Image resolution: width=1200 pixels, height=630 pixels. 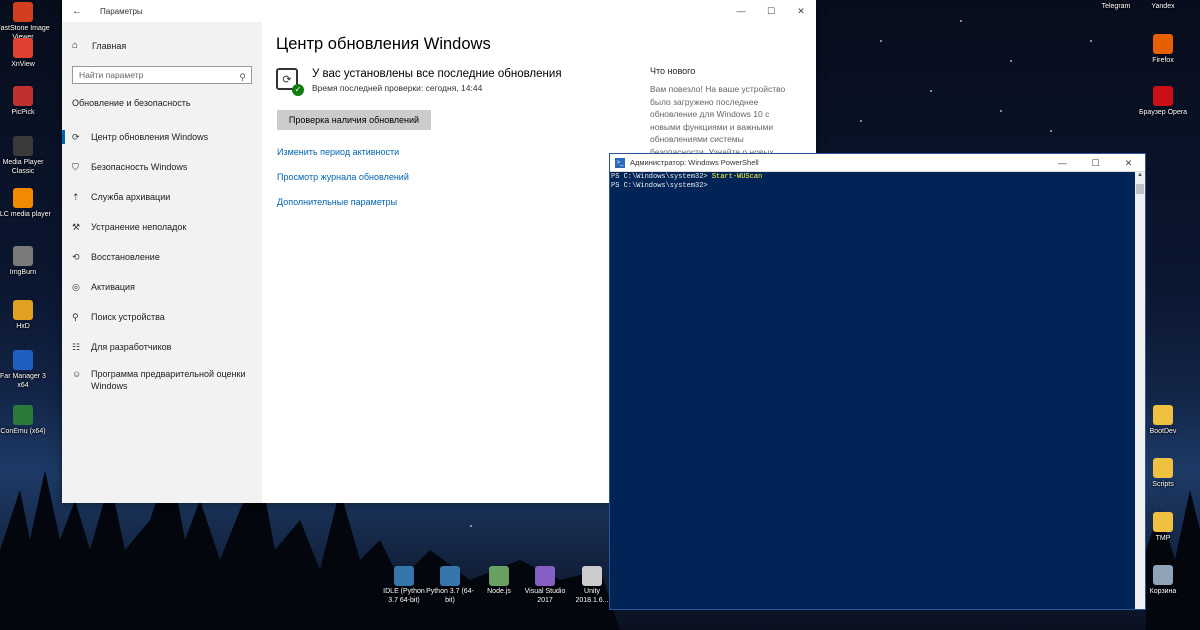 What do you see at coordinates (77, 11) in the screenshot?
I see `back-arrow-icon: ←` at bounding box center [77, 11].